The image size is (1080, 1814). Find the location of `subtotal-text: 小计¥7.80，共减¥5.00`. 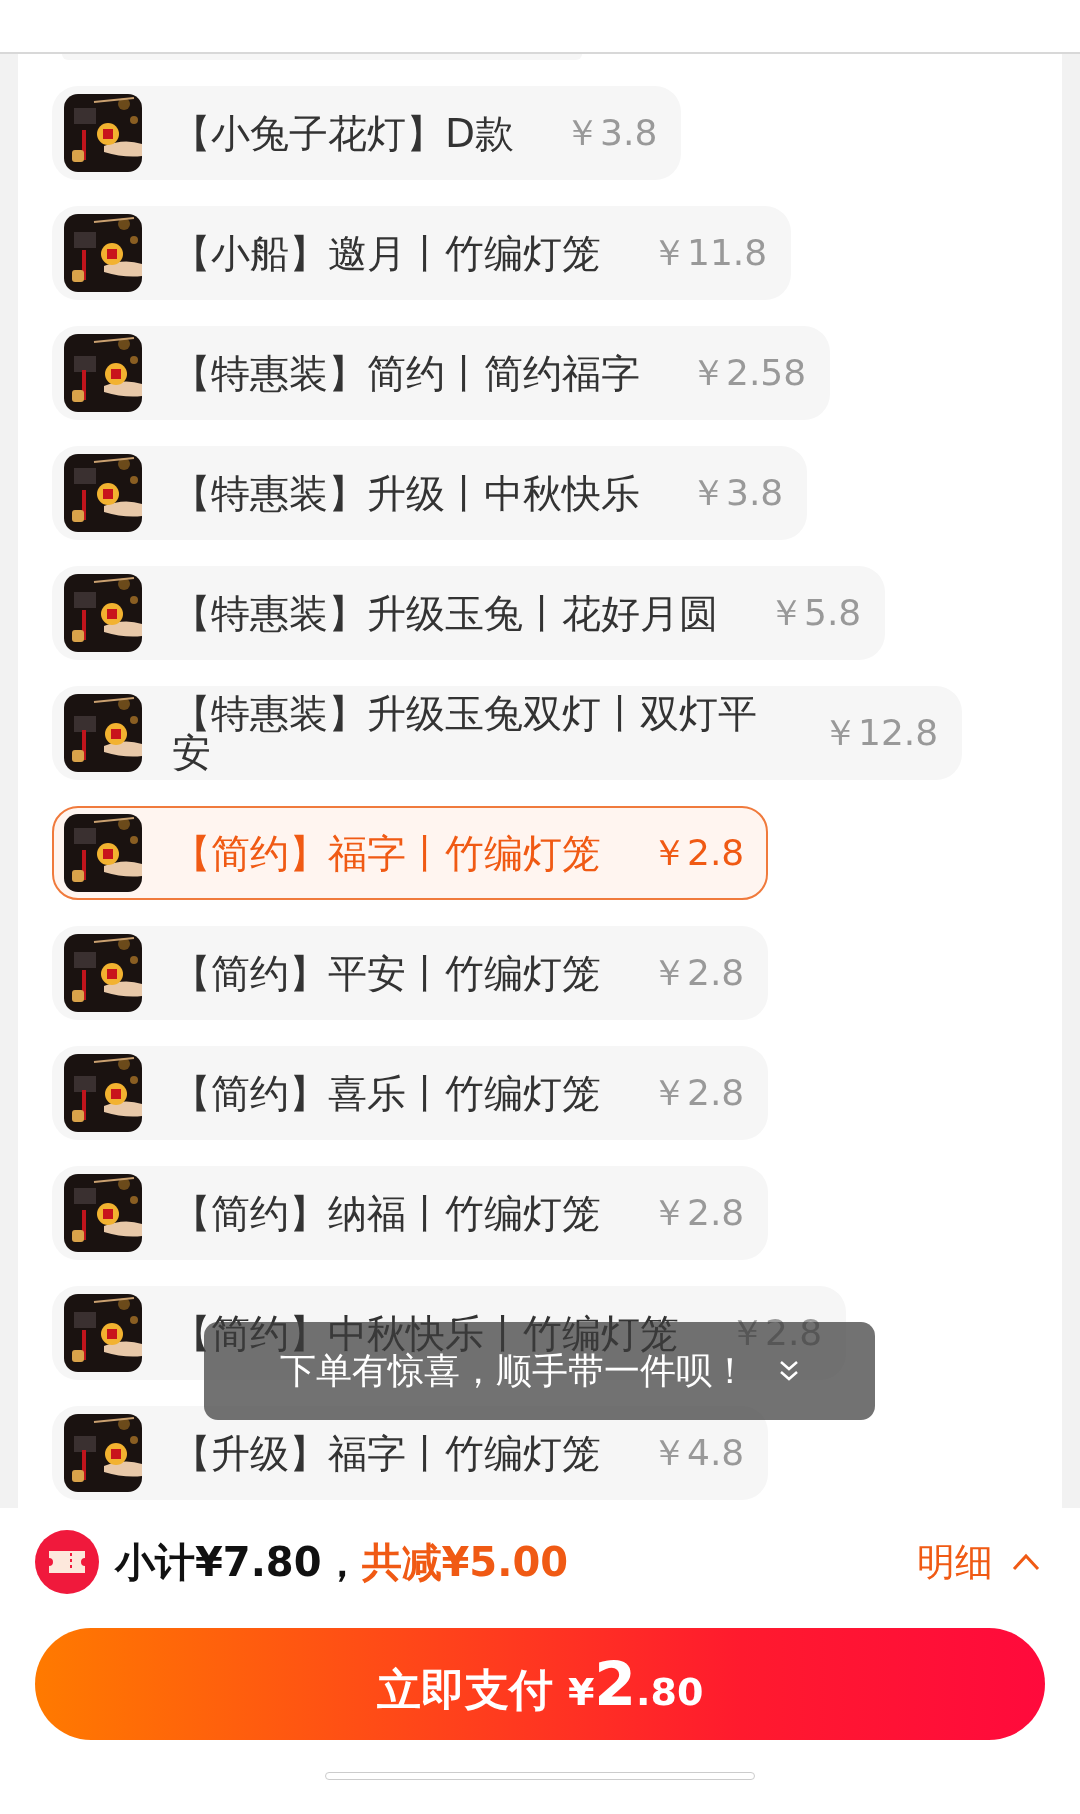

subtotal-text: 小计¥7.80，共减¥5.00 is located at coordinates (342, 1562).